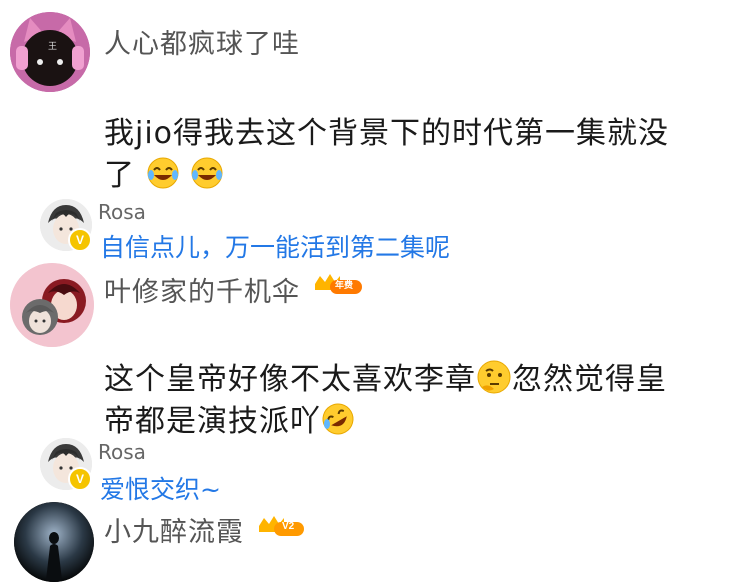  I want to click on comment-text-line-2: 帝都是演技派吖, so click(229, 420).